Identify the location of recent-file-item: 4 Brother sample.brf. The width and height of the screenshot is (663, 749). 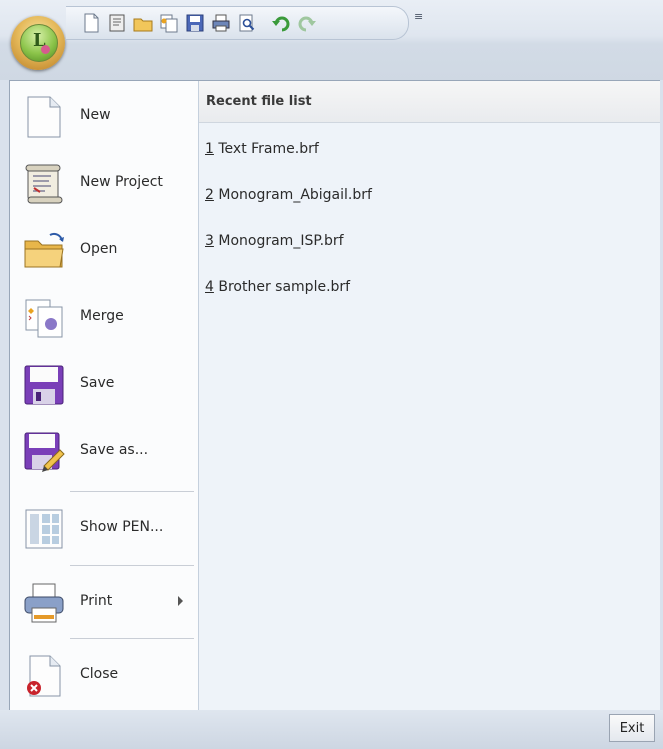
(277, 287).